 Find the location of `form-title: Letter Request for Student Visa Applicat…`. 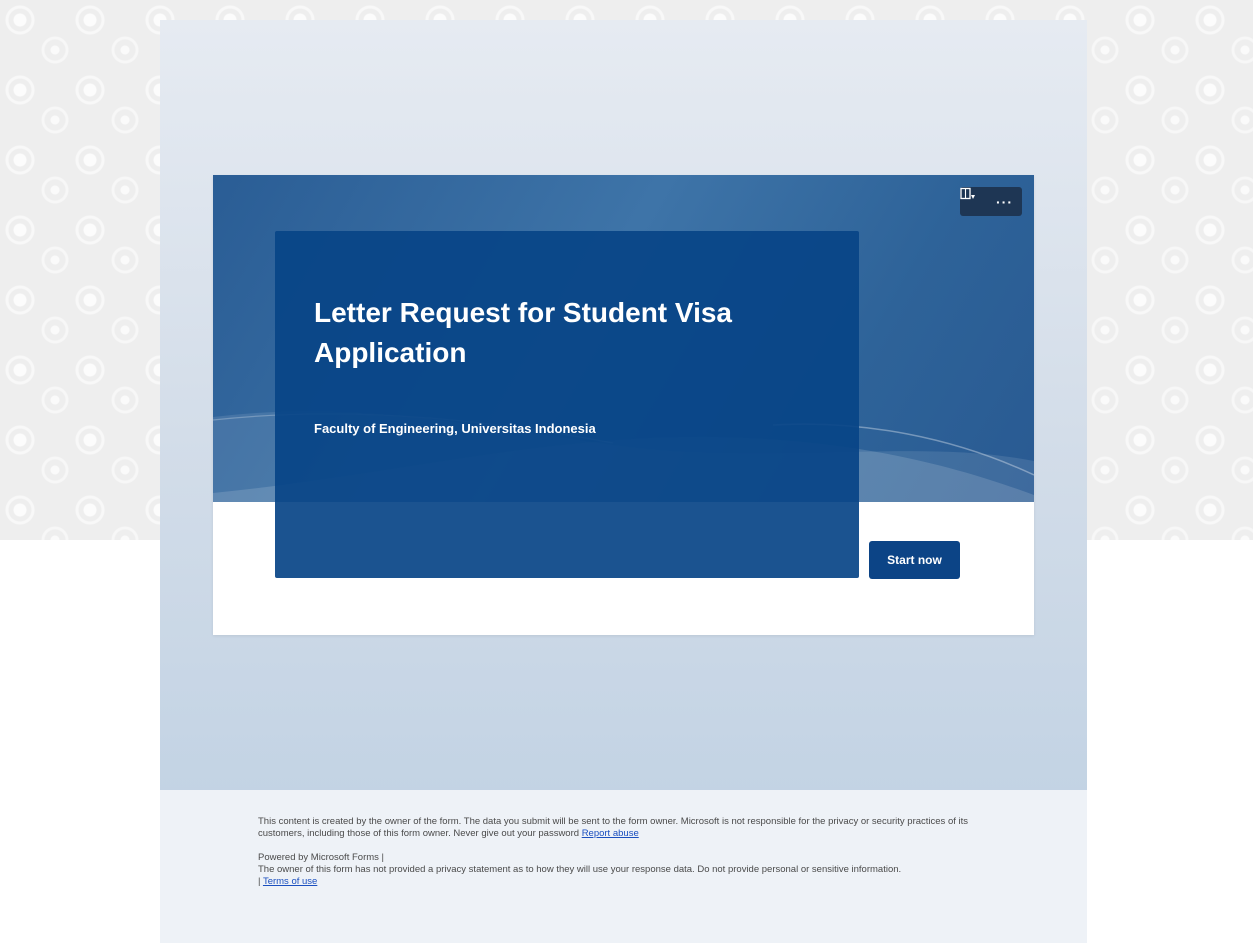

form-title: Letter Request for Student Visa Applicat… is located at coordinates (523, 332).